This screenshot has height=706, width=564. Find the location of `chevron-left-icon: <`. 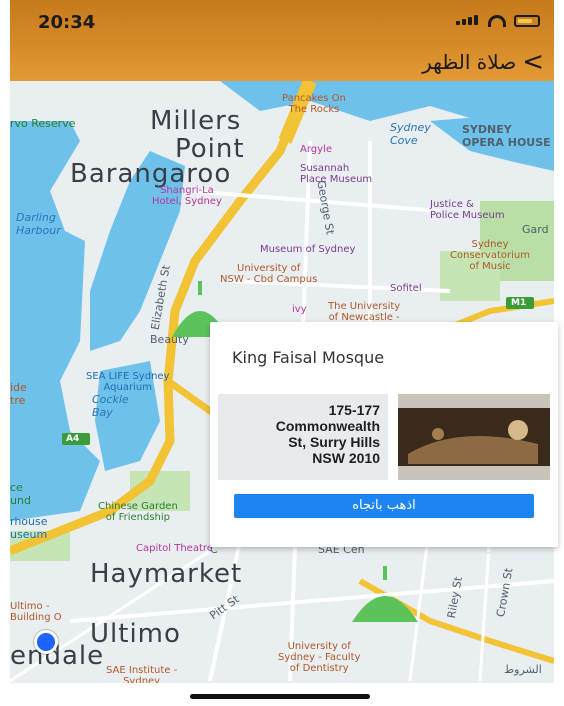

chevron-left-icon: < is located at coordinates (533, 62).